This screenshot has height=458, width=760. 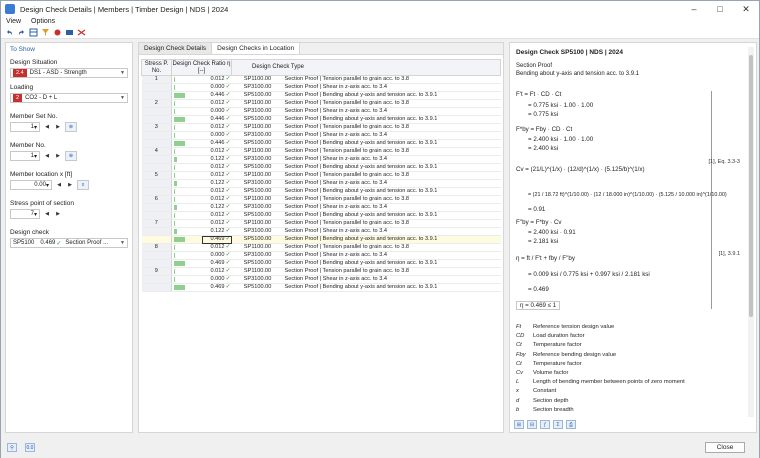 I want to click on redo-icon, so click(x=21, y=32).